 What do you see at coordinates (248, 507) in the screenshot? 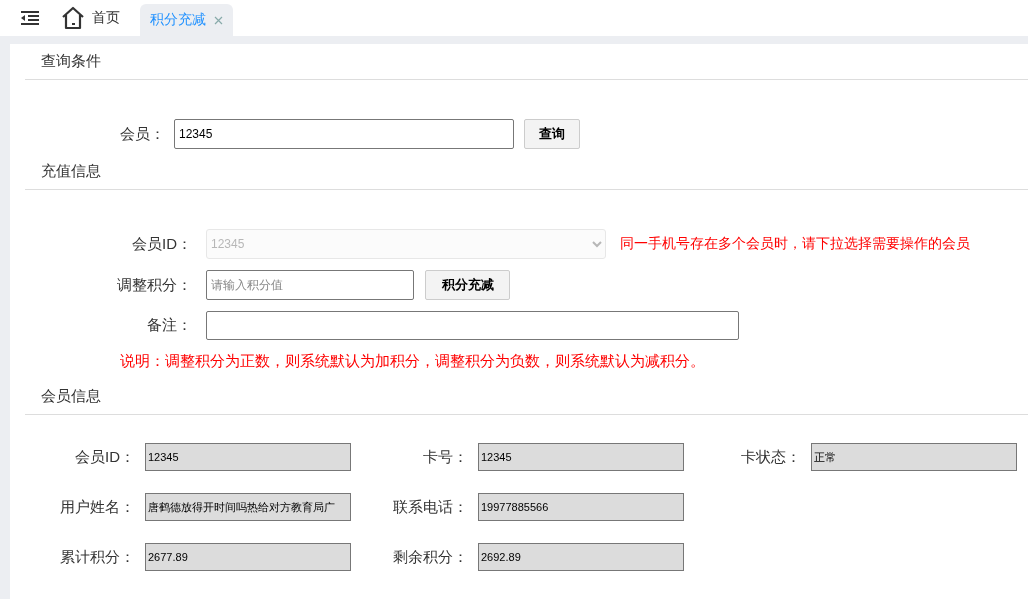
I see `input-field: 唐鹤德放得开时间吗热给对方教育局广` at bounding box center [248, 507].